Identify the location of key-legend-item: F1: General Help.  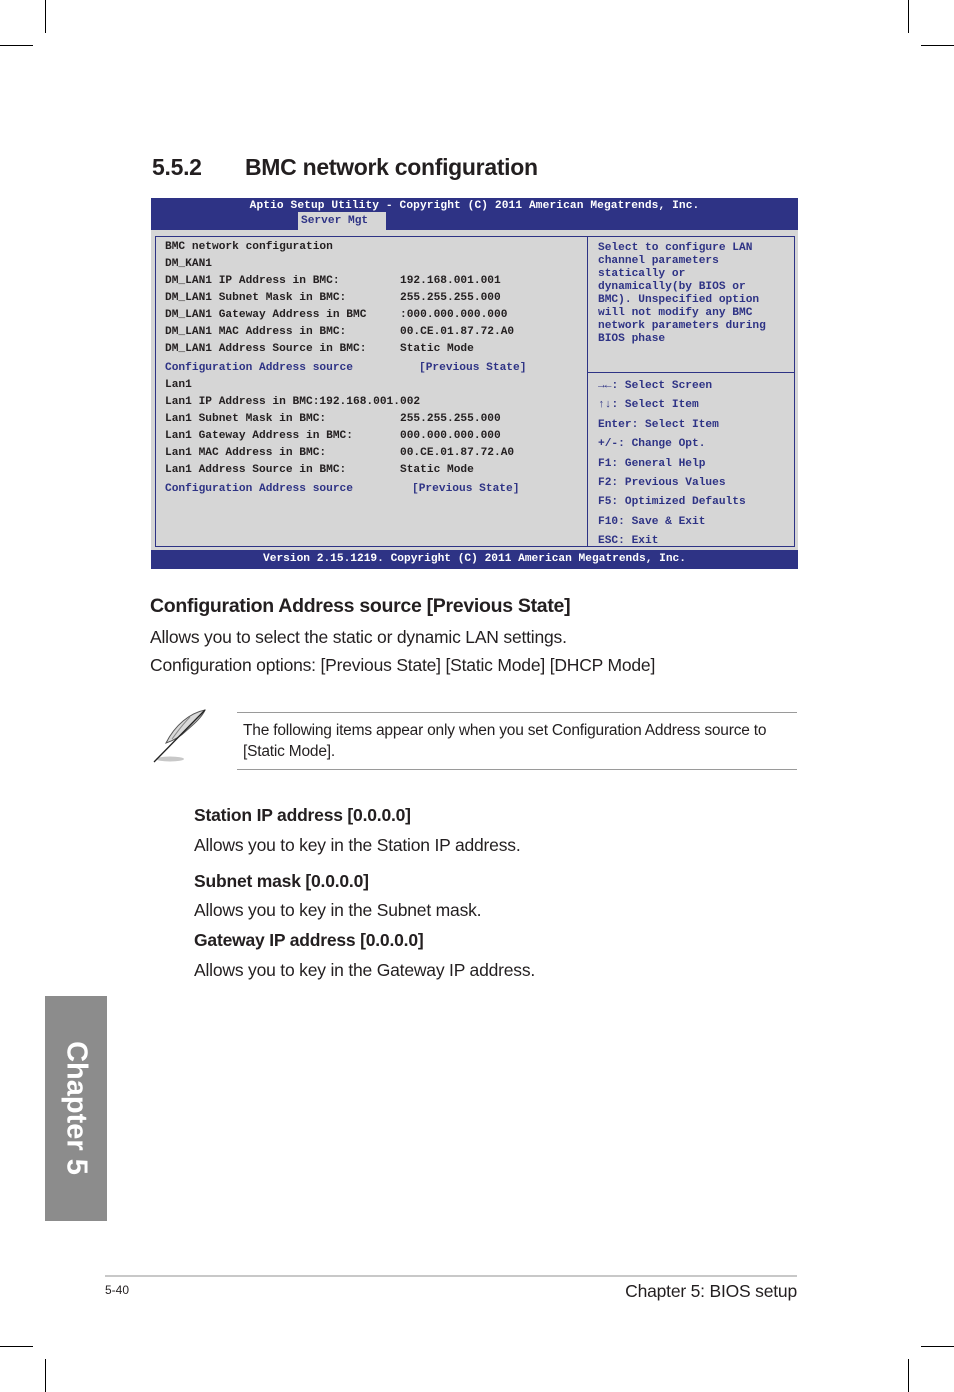
(672, 467).